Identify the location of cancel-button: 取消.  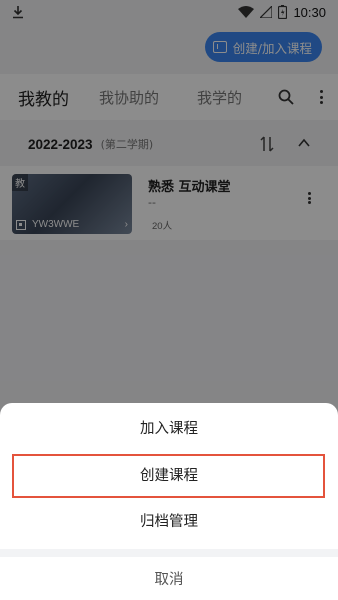
(169, 578).